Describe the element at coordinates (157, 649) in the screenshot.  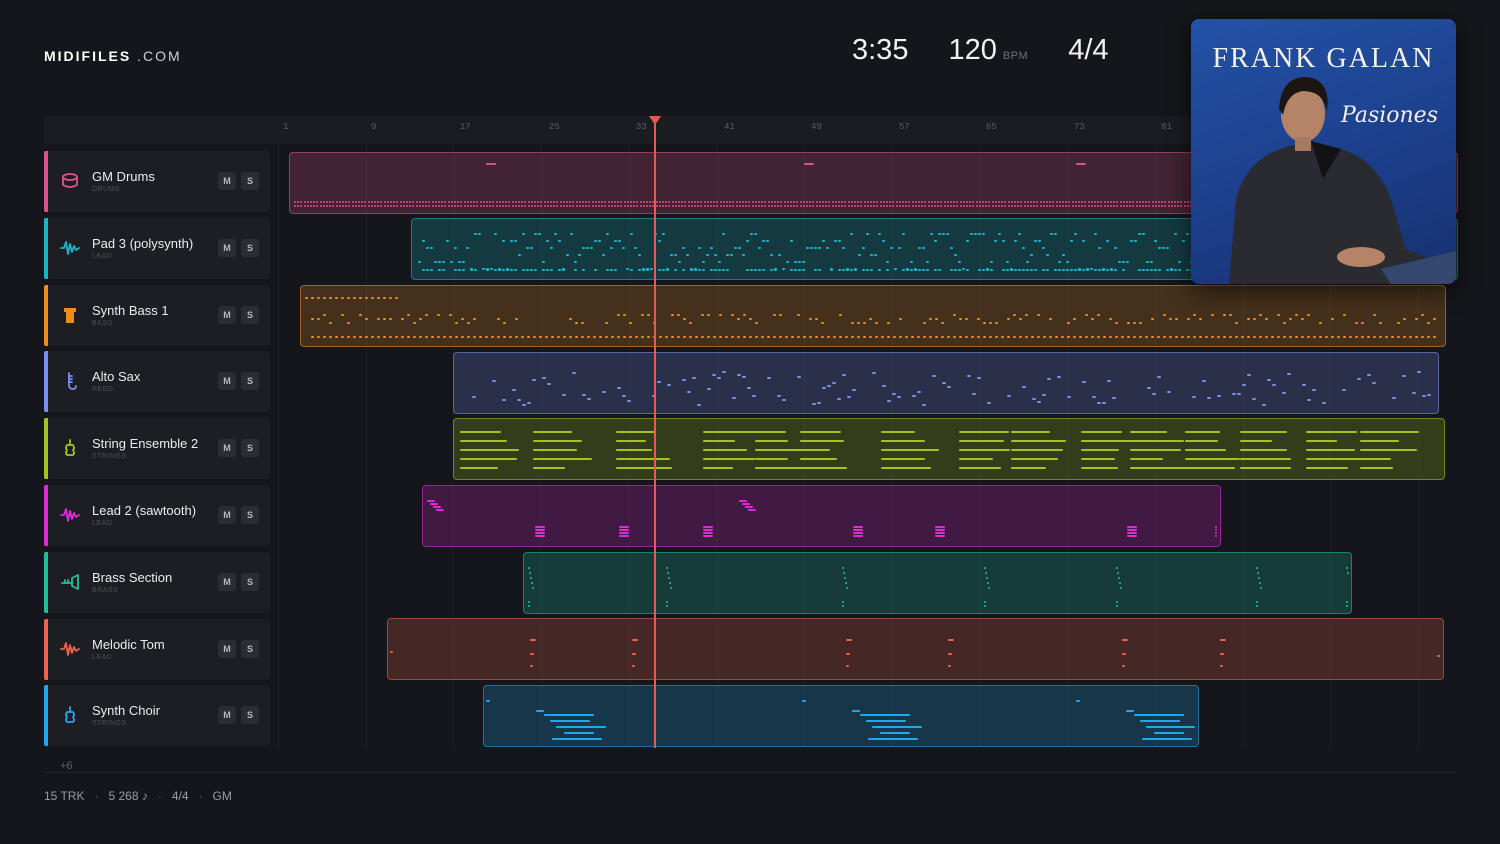
I see `track-header: Melodic Tom LEAD M S` at that location.